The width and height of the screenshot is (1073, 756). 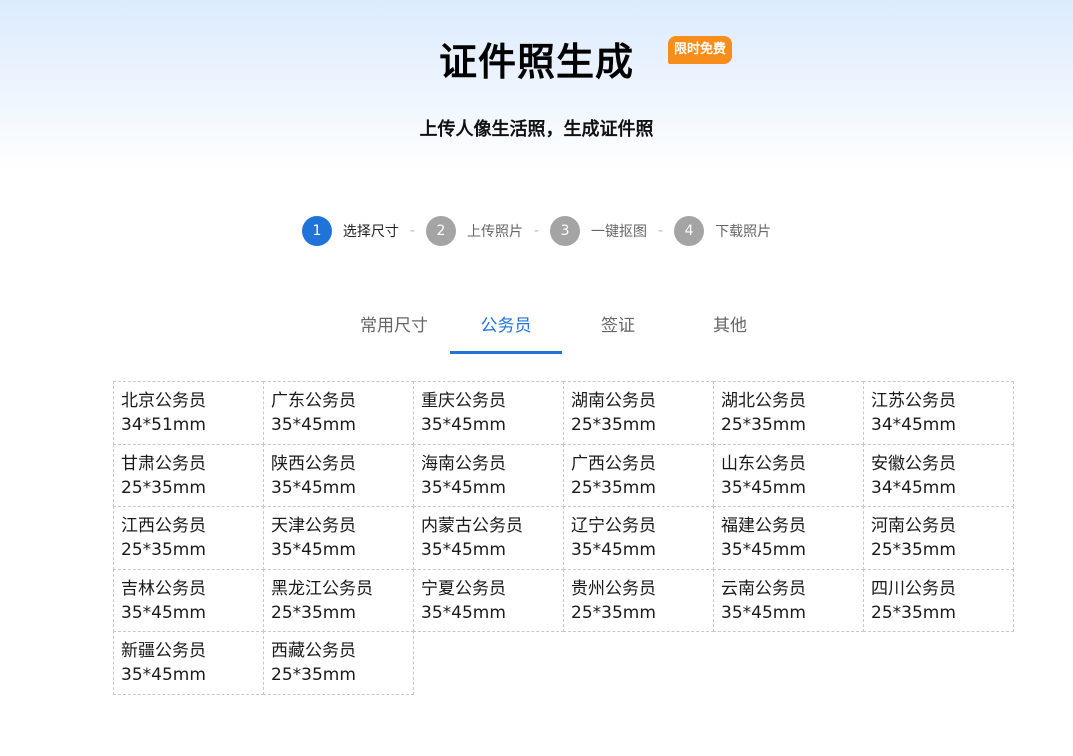 I want to click on step-label: 下载照片, so click(x=743, y=232).